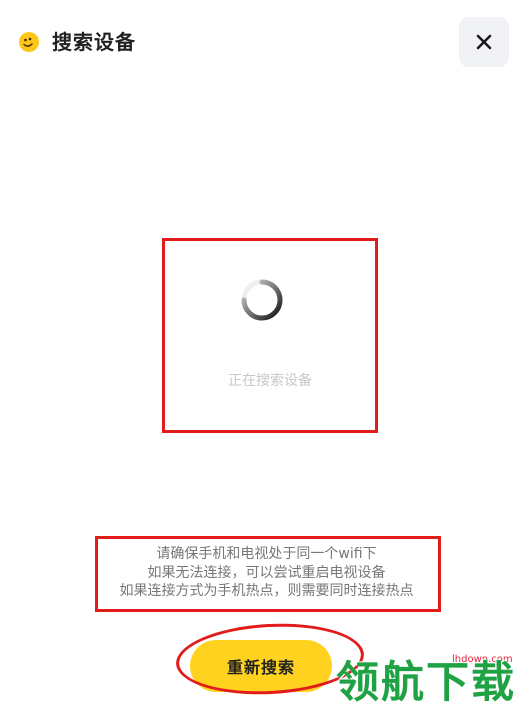  Describe the element at coordinates (266, 591) in the screenshot. I see `tip-line: 如果连接方式为手机热点，则需要同时连接热点` at that location.